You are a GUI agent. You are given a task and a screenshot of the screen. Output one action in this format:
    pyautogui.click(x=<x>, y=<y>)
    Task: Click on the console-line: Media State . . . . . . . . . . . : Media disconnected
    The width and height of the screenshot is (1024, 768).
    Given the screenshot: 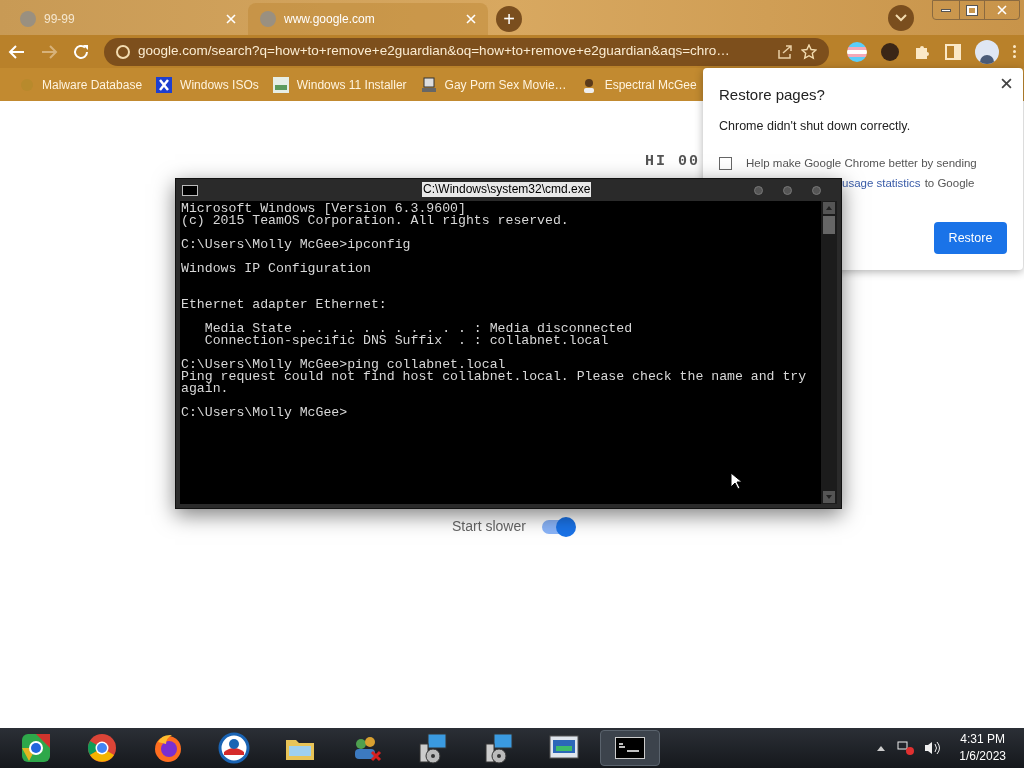 What is the action you would take?
    pyautogui.click(x=418, y=329)
    